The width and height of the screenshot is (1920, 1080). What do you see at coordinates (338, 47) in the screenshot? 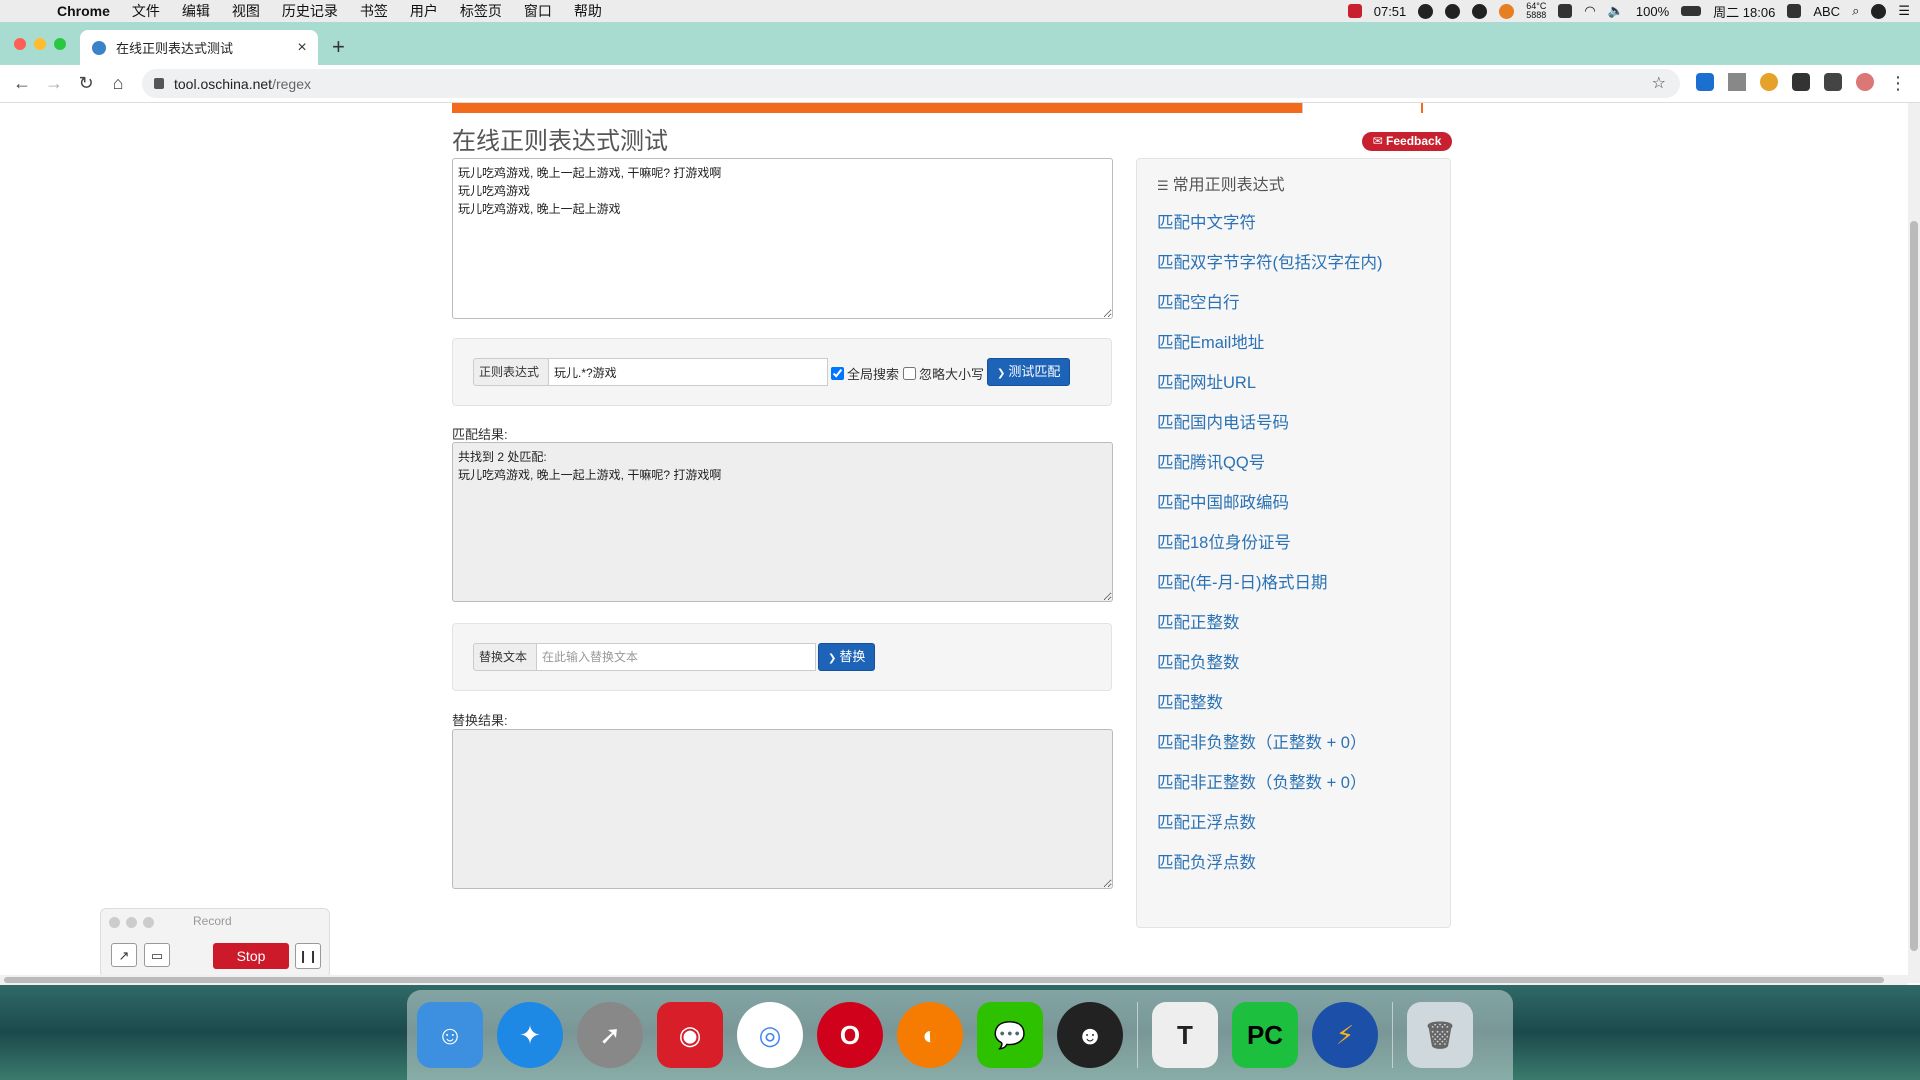
I see `new-tab-button: +` at bounding box center [338, 47].